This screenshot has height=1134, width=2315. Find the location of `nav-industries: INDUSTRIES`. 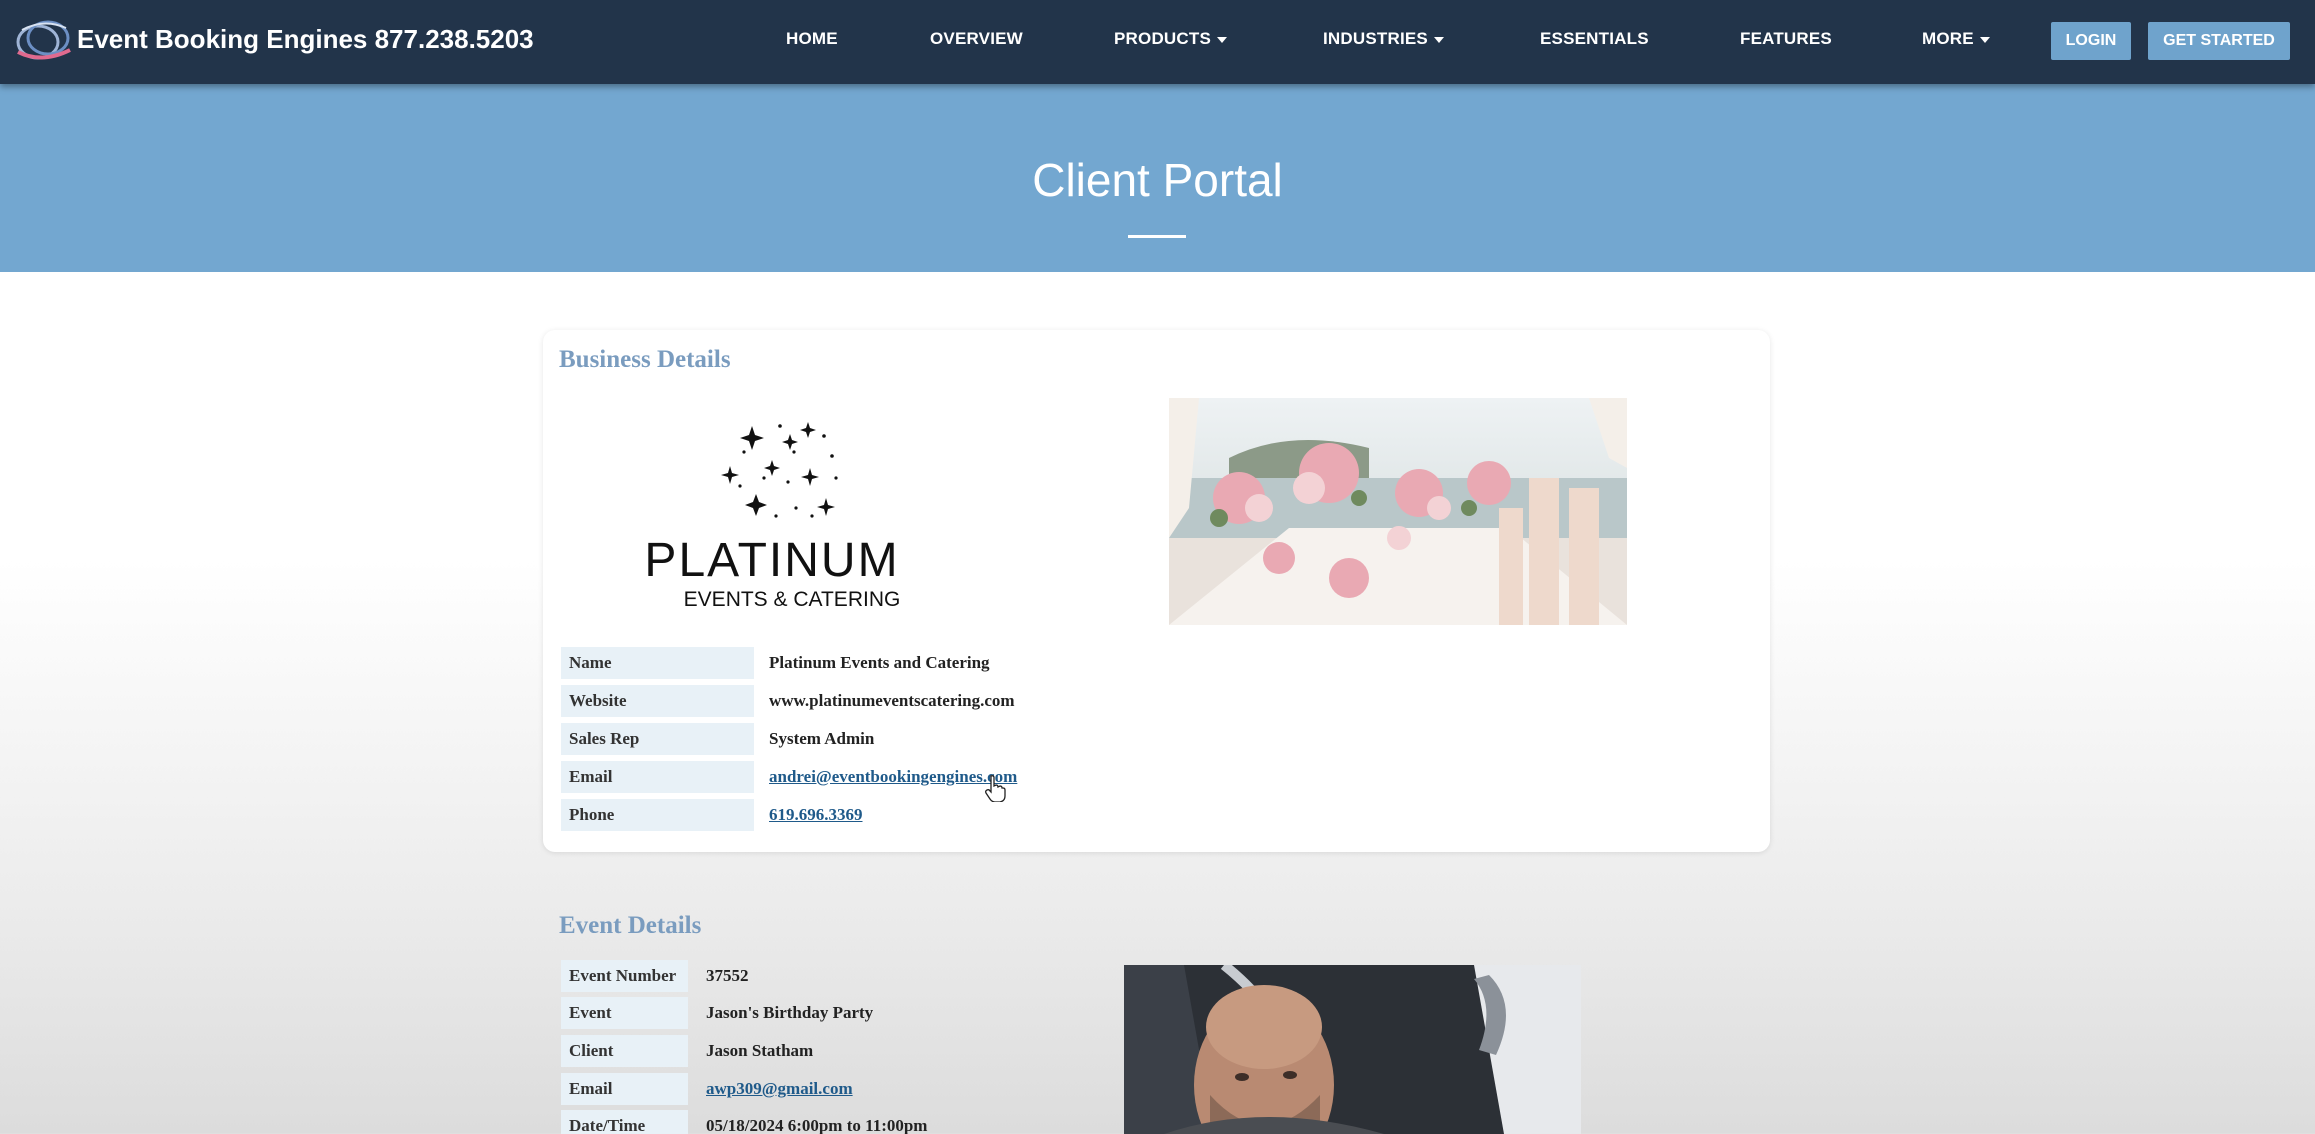

nav-industries: INDUSTRIES is located at coordinates (1383, 39).